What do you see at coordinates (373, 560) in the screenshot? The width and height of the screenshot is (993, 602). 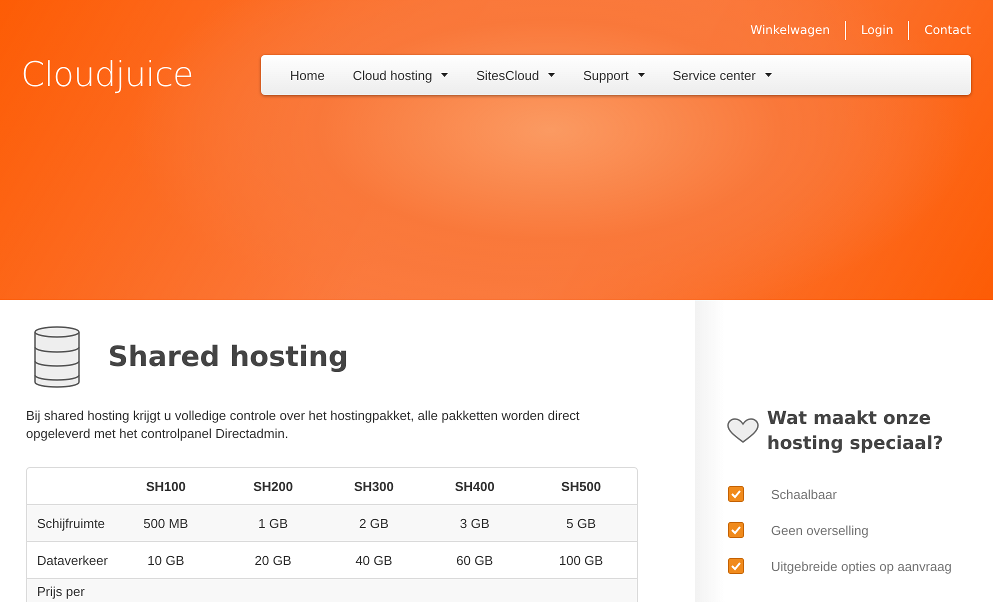 I see `table-cell: 40 GB` at bounding box center [373, 560].